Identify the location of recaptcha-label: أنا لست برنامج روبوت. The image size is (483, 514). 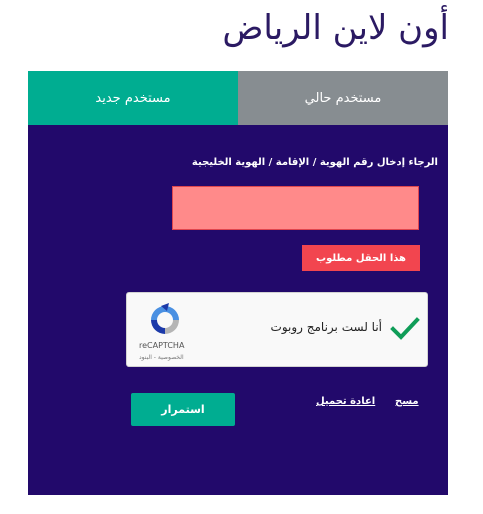
(326, 327).